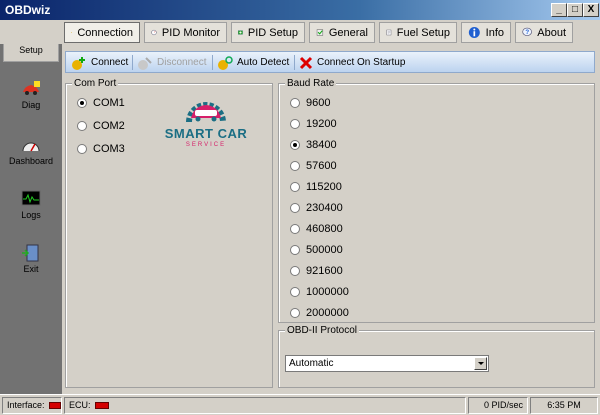 This screenshot has width=600, height=415. I want to click on chevron-down-icon, so click(480, 363).